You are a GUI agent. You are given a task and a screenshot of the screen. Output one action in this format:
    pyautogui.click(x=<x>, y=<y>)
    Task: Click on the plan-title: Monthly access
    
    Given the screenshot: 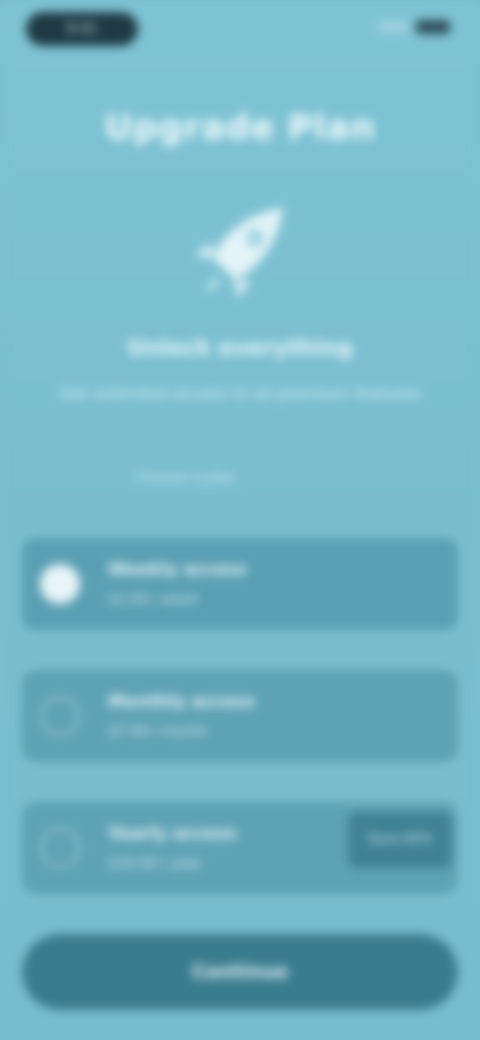 What is the action you would take?
    pyautogui.click(x=182, y=702)
    